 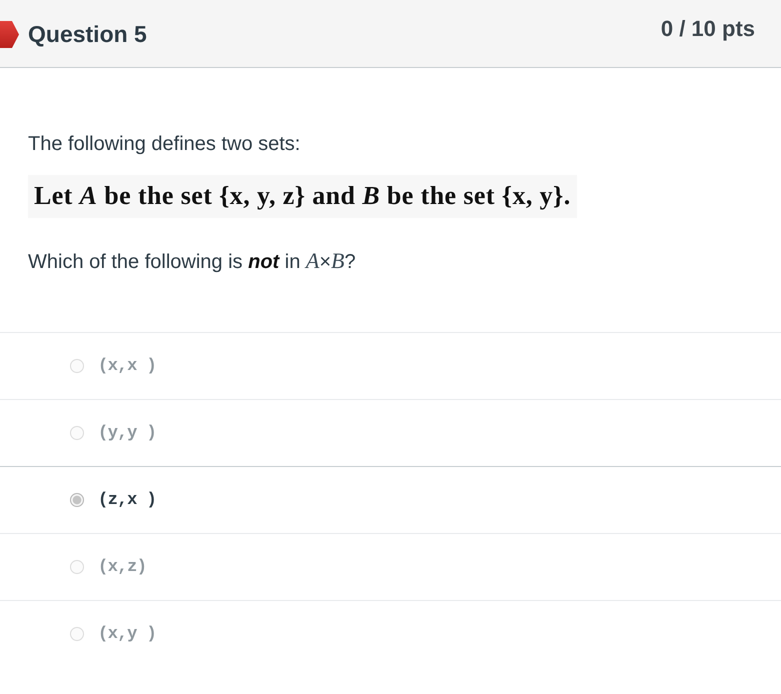 What do you see at coordinates (127, 634) in the screenshot?
I see `answer-label: (x,y )` at bounding box center [127, 634].